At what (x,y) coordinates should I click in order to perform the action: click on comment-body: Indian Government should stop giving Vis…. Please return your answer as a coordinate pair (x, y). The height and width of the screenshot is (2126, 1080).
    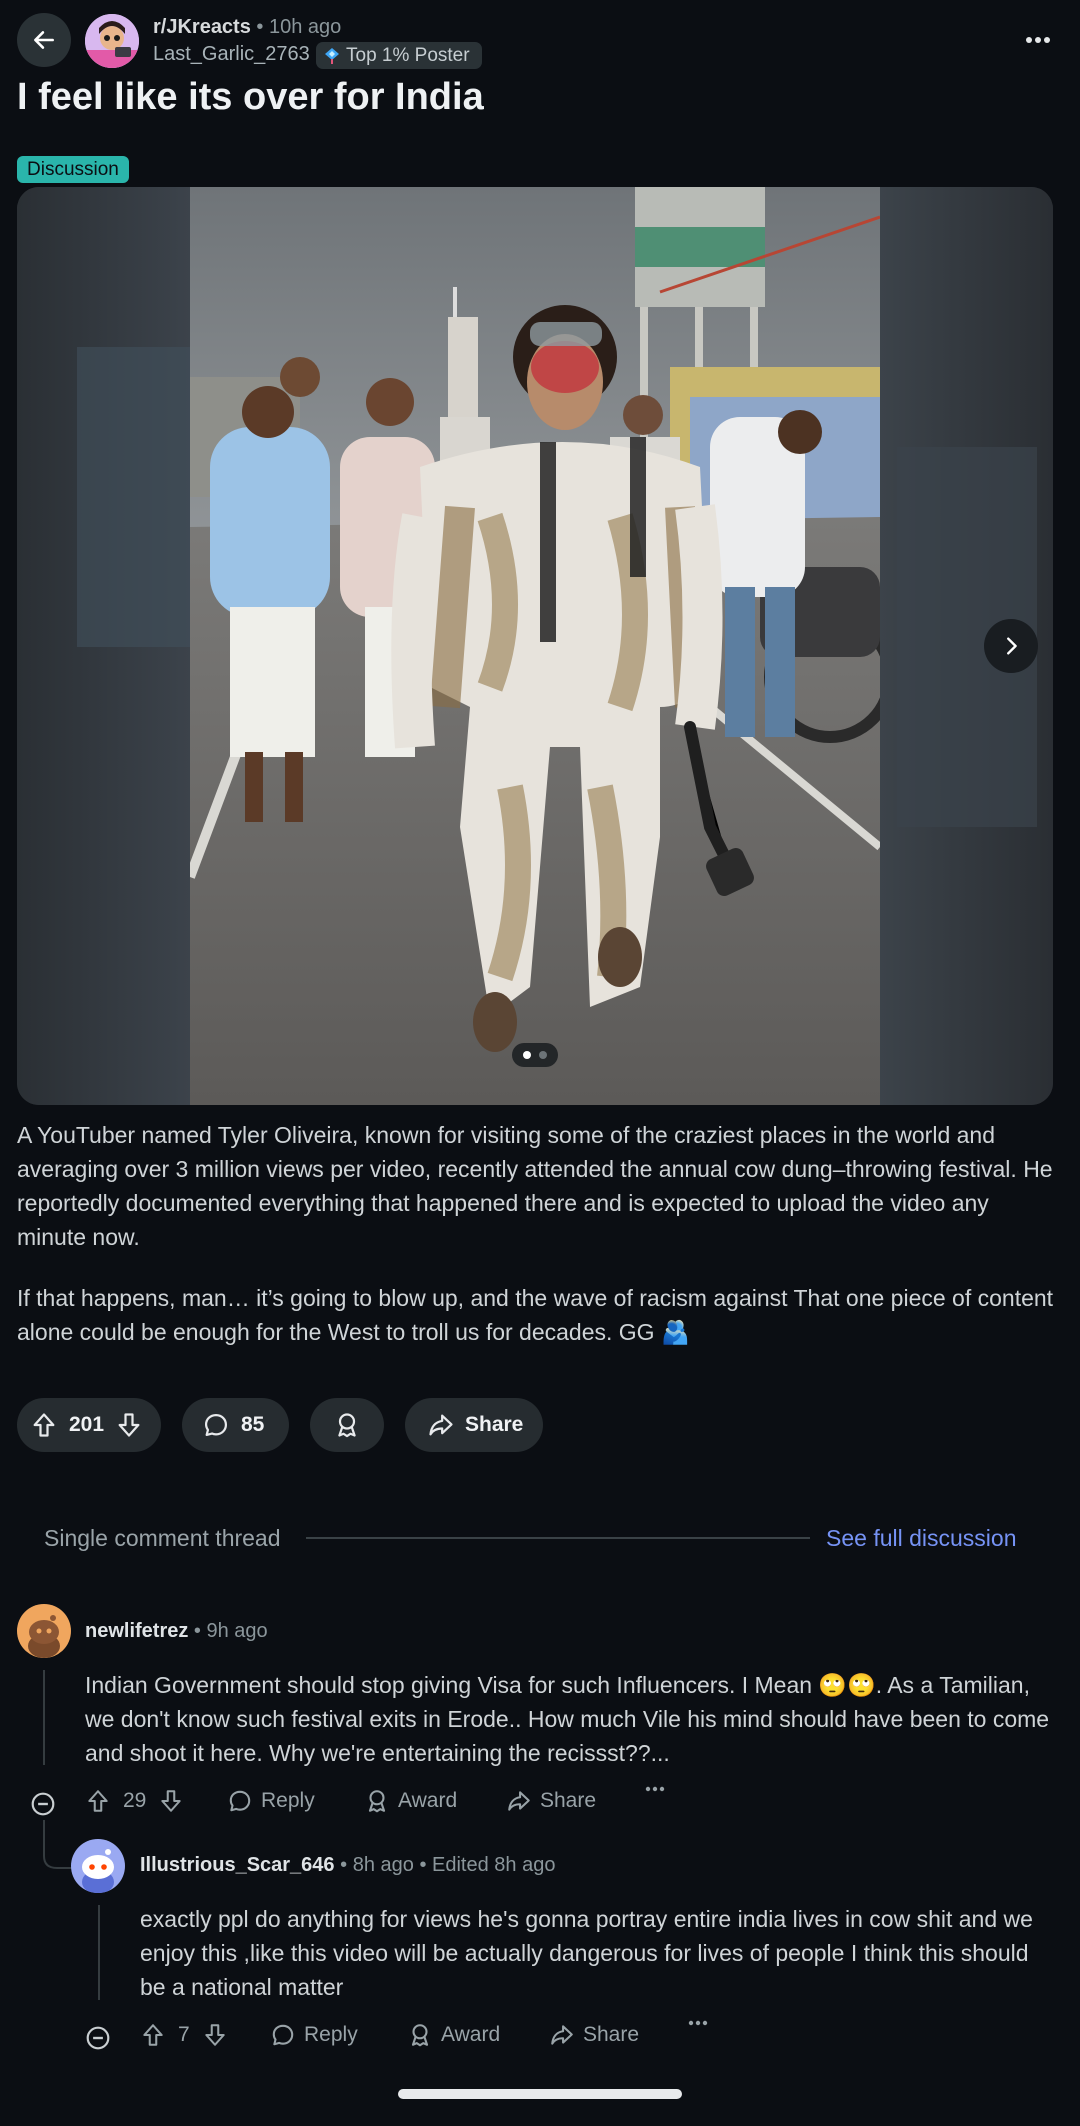
    Looking at the image, I should click on (567, 1719).